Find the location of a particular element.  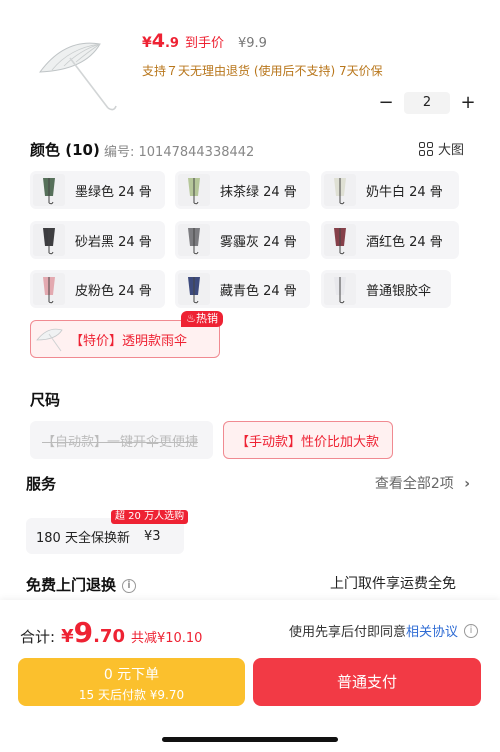

big-picture-button: 大图 is located at coordinates (441, 148).